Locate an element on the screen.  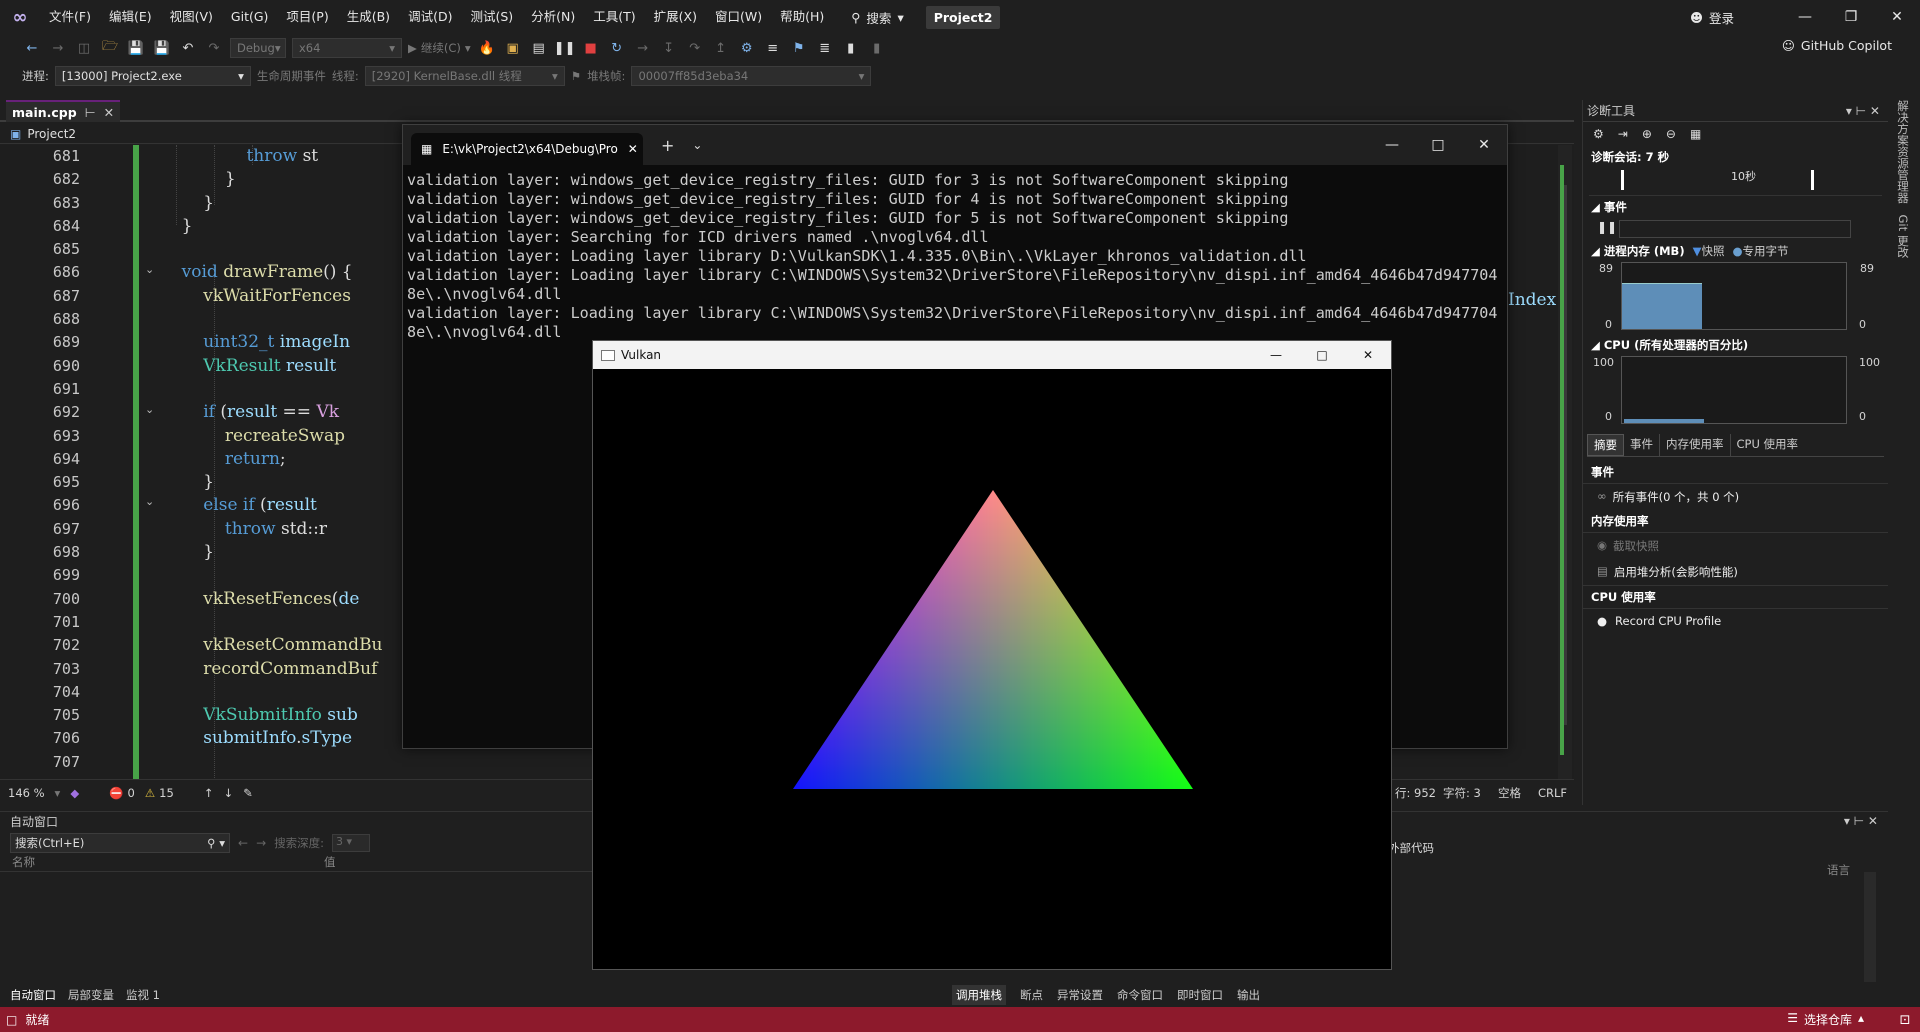
settings-icon: ⚙ is located at coordinates (1598, 134).